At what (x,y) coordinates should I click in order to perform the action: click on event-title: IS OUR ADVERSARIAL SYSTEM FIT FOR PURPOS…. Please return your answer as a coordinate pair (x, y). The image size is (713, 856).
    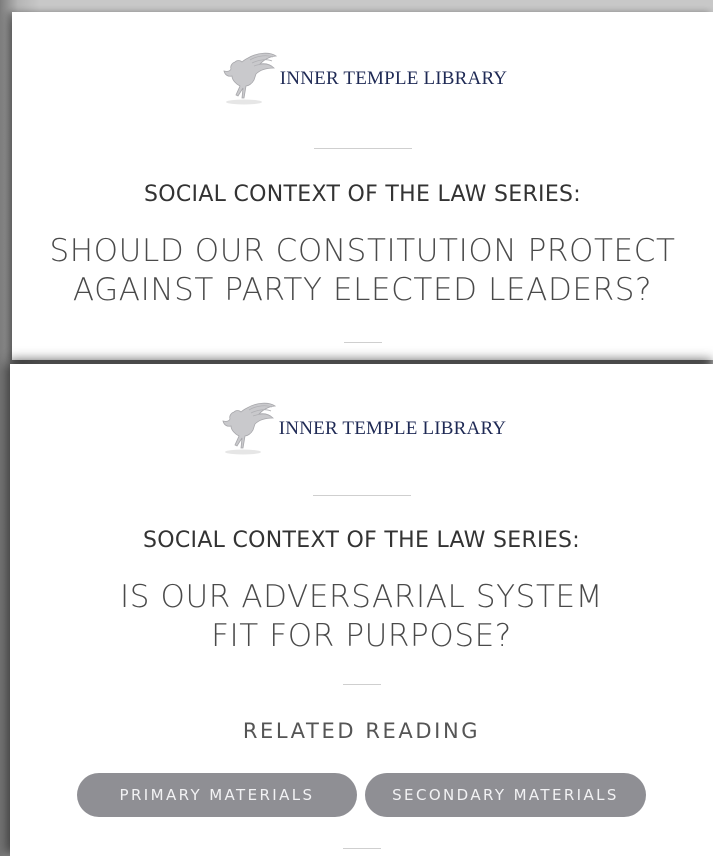
    Looking at the image, I should click on (361, 617).